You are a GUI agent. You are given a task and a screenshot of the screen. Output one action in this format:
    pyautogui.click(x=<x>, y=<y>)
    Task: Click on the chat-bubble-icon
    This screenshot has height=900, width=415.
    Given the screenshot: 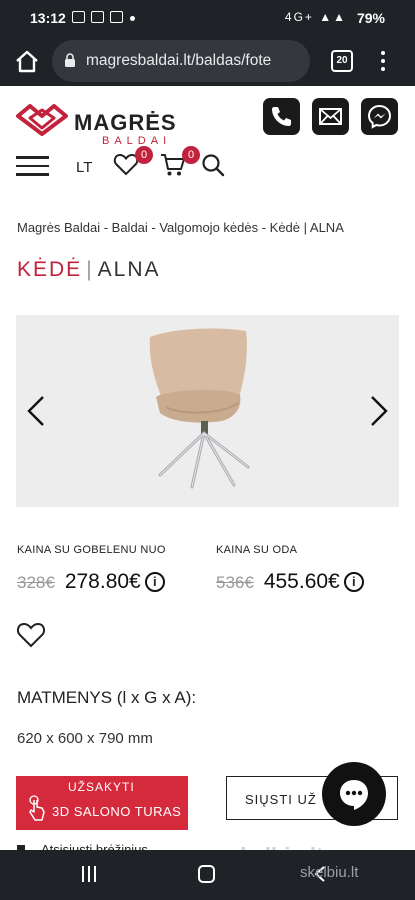 What is the action you would take?
    pyautogui.click(x=354, y=795)
    